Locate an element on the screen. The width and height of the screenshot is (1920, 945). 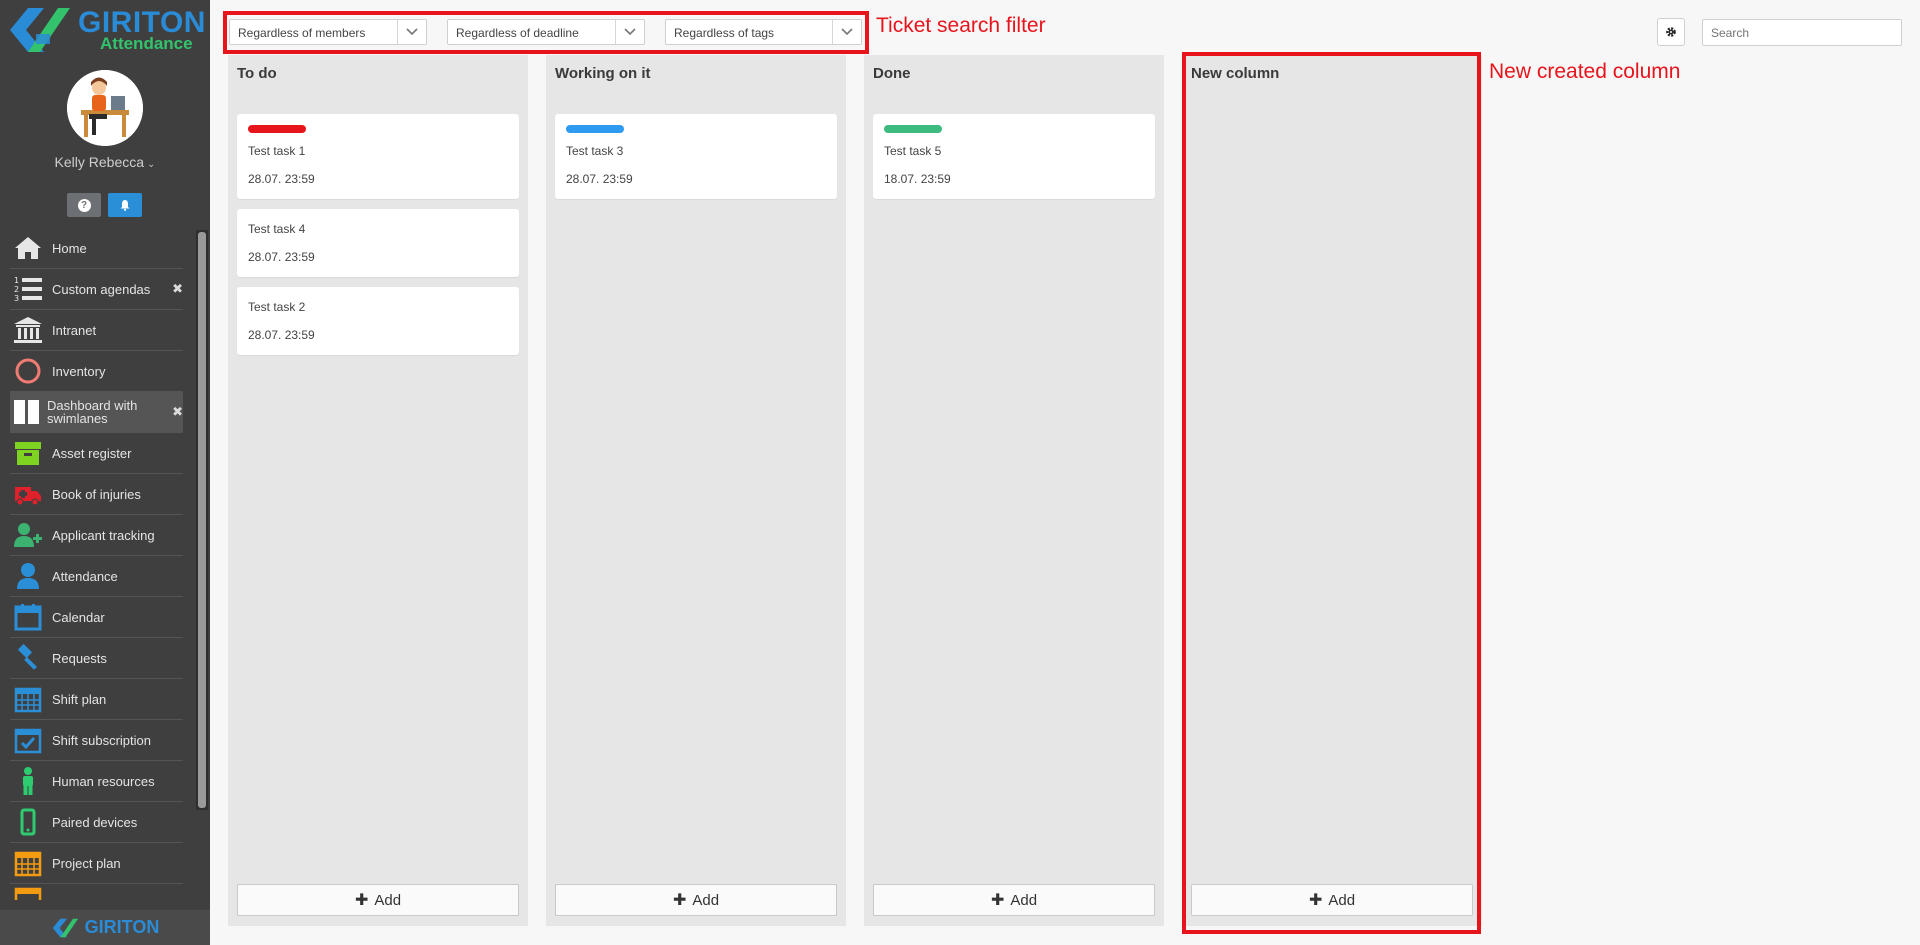
sidebar-footer: GIRITON is located at coordinates (105, 927).